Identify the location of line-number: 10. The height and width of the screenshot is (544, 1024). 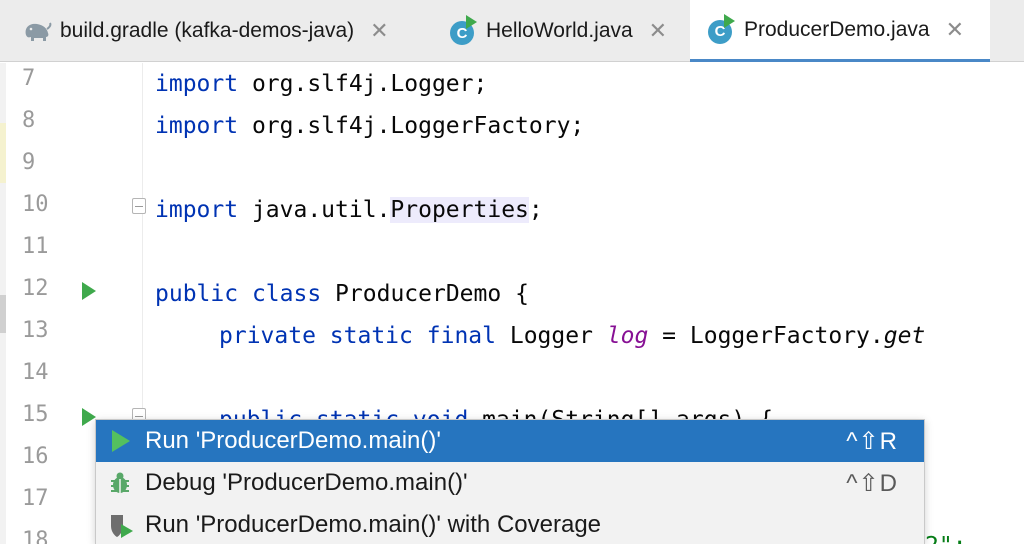
(35, 204).